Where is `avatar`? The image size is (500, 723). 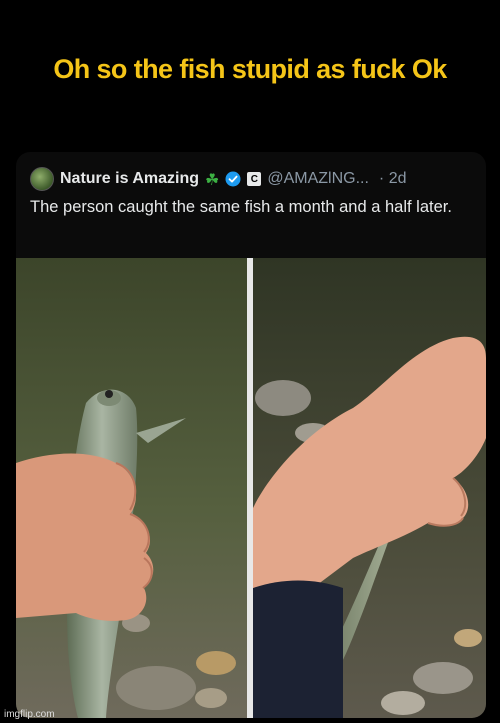
avatar is located at coordinates (42, 179).